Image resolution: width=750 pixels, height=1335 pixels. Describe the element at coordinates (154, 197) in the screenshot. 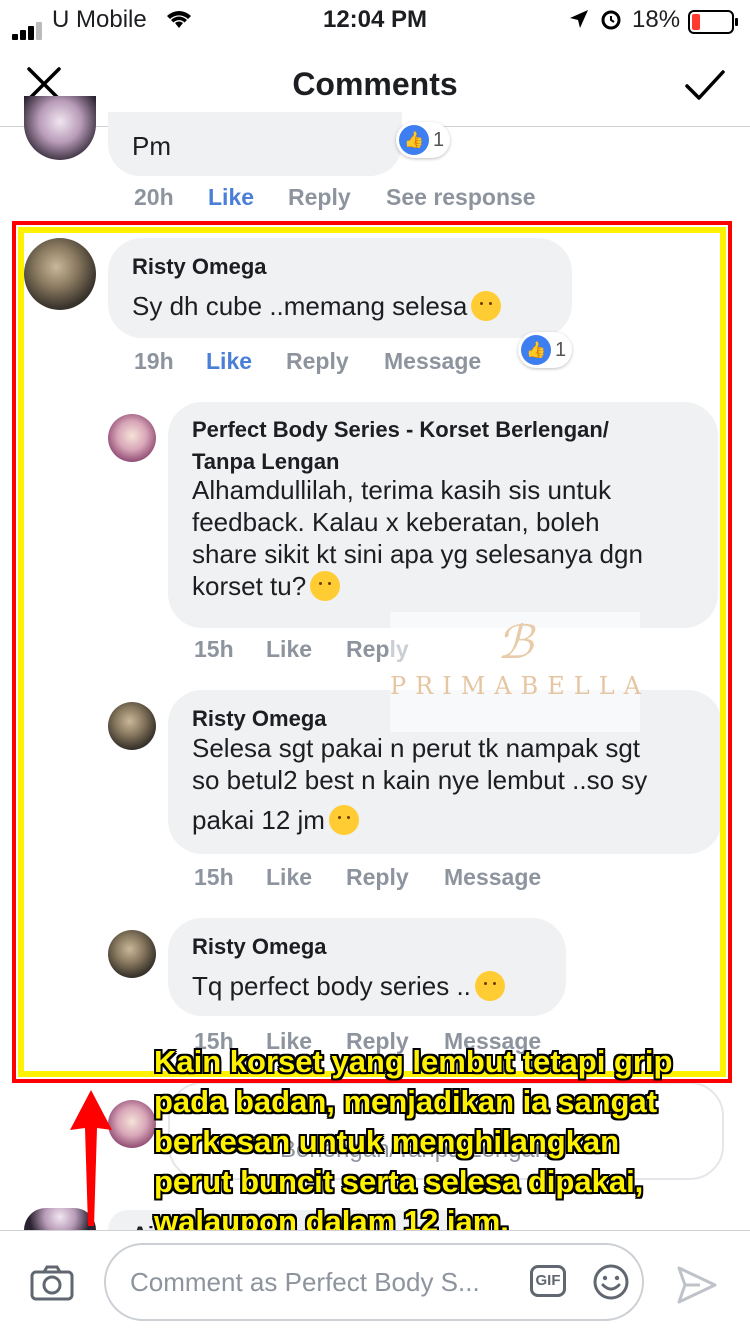

I see `comment-time: 20h` at that location.